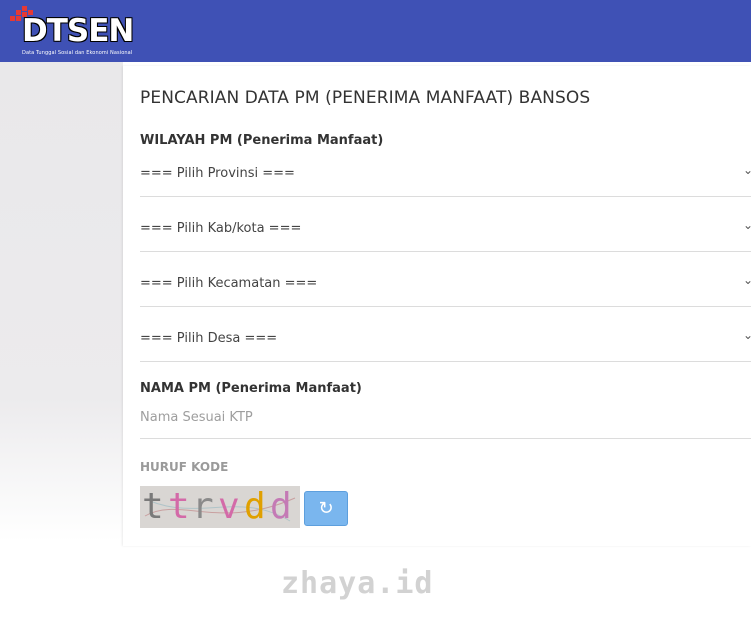 This screenshot has width=751, height=630. I want to click on village-select: === Pilih Desa === ⌄, so click(445, 342).